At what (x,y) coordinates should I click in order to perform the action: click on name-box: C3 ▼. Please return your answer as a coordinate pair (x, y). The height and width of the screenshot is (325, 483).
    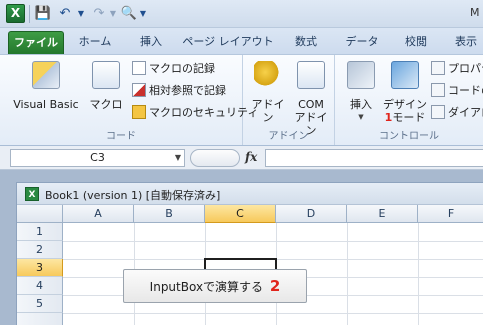
    Looking at the image, I should click on (97, 158).